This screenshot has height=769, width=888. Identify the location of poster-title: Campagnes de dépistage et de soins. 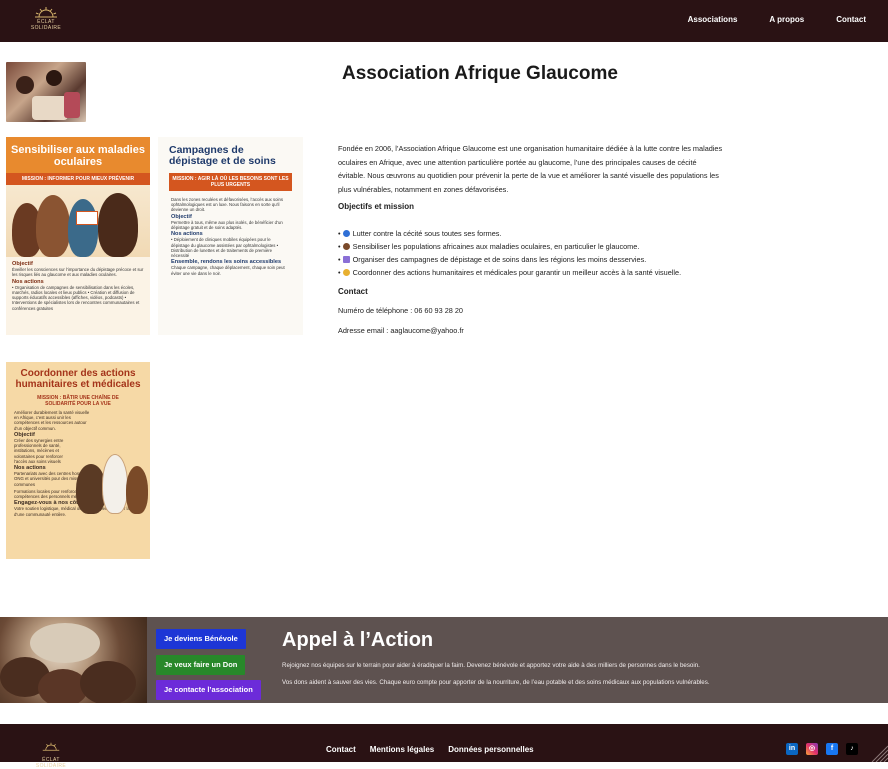
(222, 155).